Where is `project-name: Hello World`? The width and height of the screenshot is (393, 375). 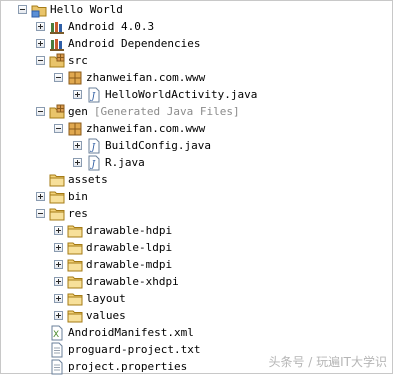 project-name: Hello World is located at coordinates (86, 9).